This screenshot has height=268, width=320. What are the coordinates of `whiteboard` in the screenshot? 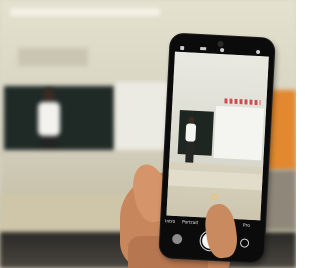 It's located at (144, 118).